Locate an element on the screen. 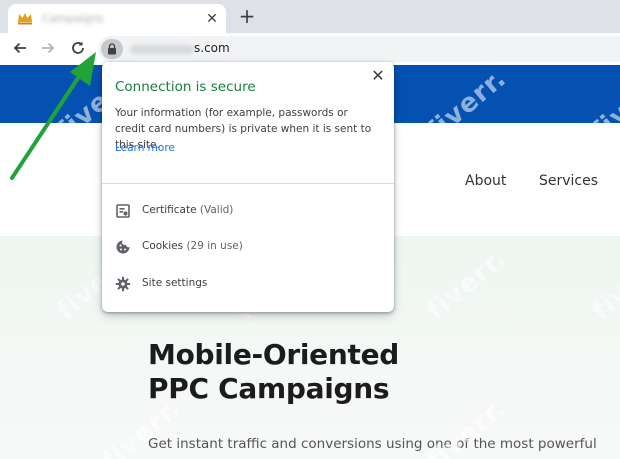 This screenshot has height=459, width=620. divider is located at coordinates (248, 183).